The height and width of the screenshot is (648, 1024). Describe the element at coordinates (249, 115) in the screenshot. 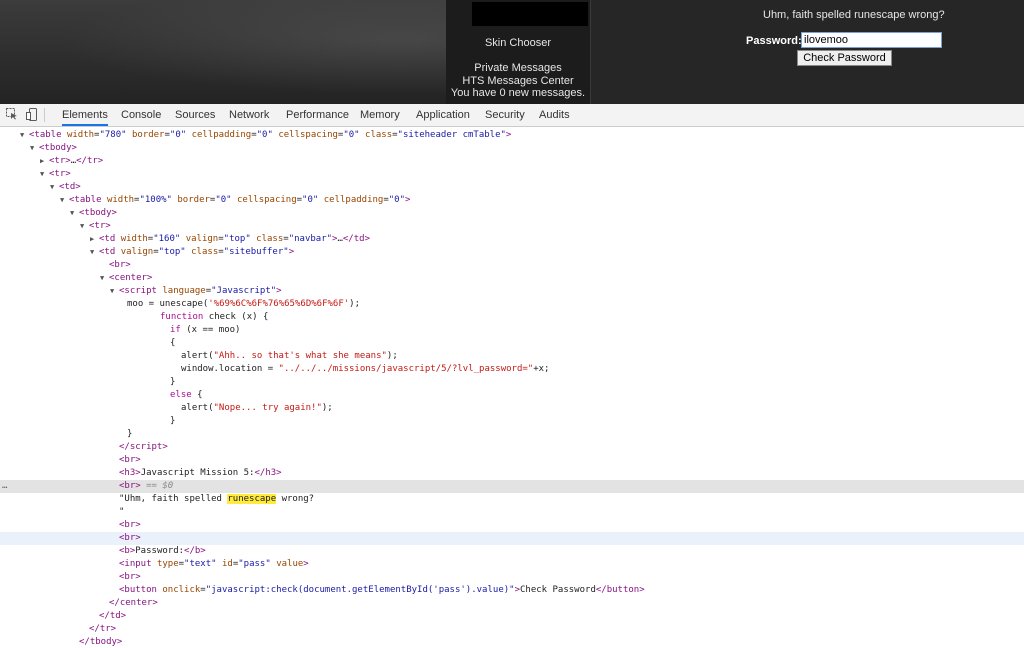

I see `tab-network: Network` at that location.